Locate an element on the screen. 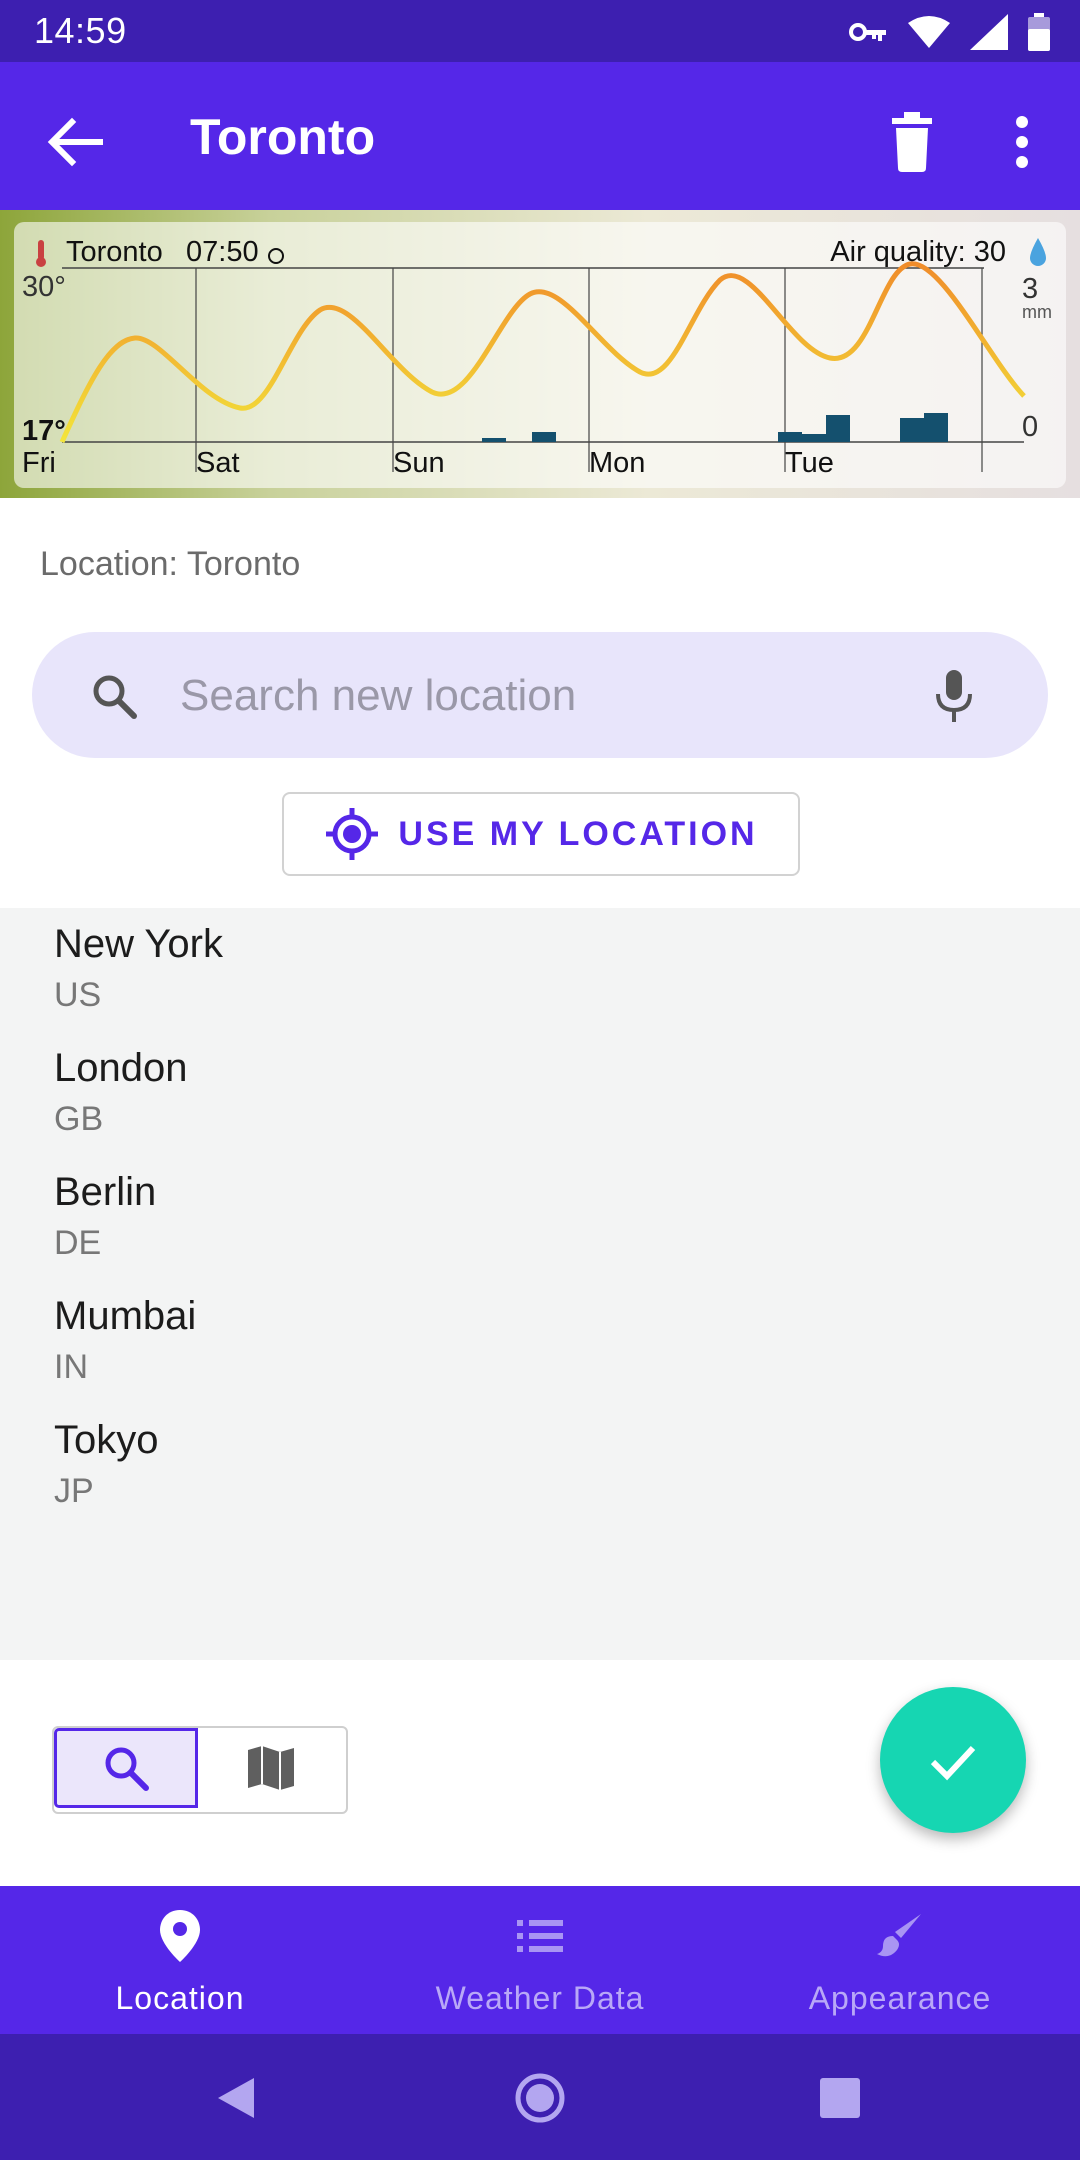  more-vert-icon is located at coordinates (1022, 142).